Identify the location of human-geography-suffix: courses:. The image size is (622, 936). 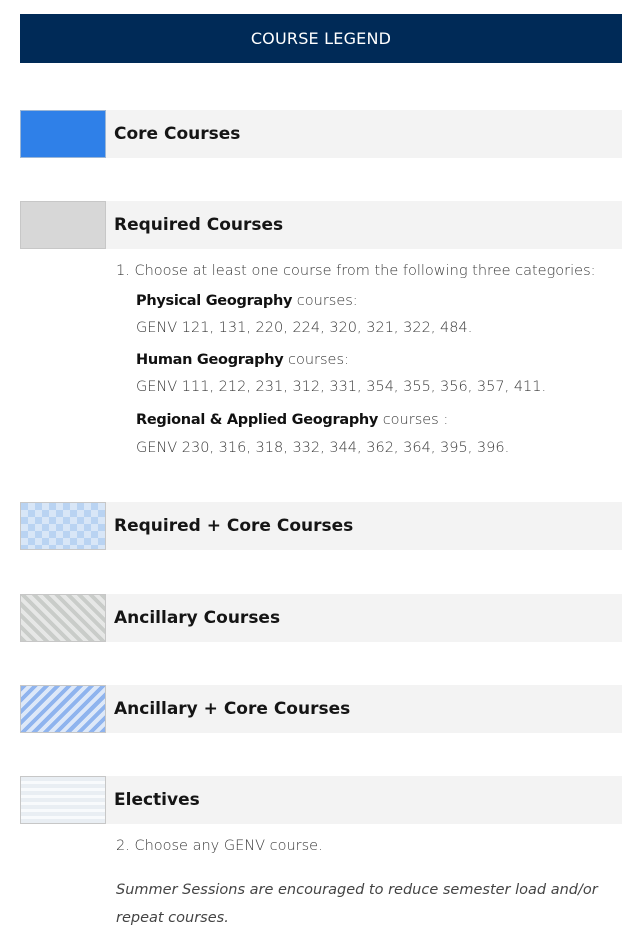
(316, 360).